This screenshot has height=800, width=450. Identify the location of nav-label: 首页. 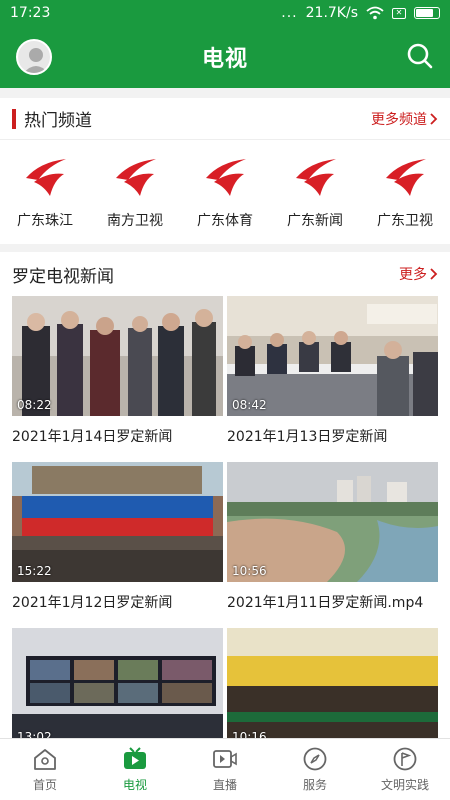
(44, 785).